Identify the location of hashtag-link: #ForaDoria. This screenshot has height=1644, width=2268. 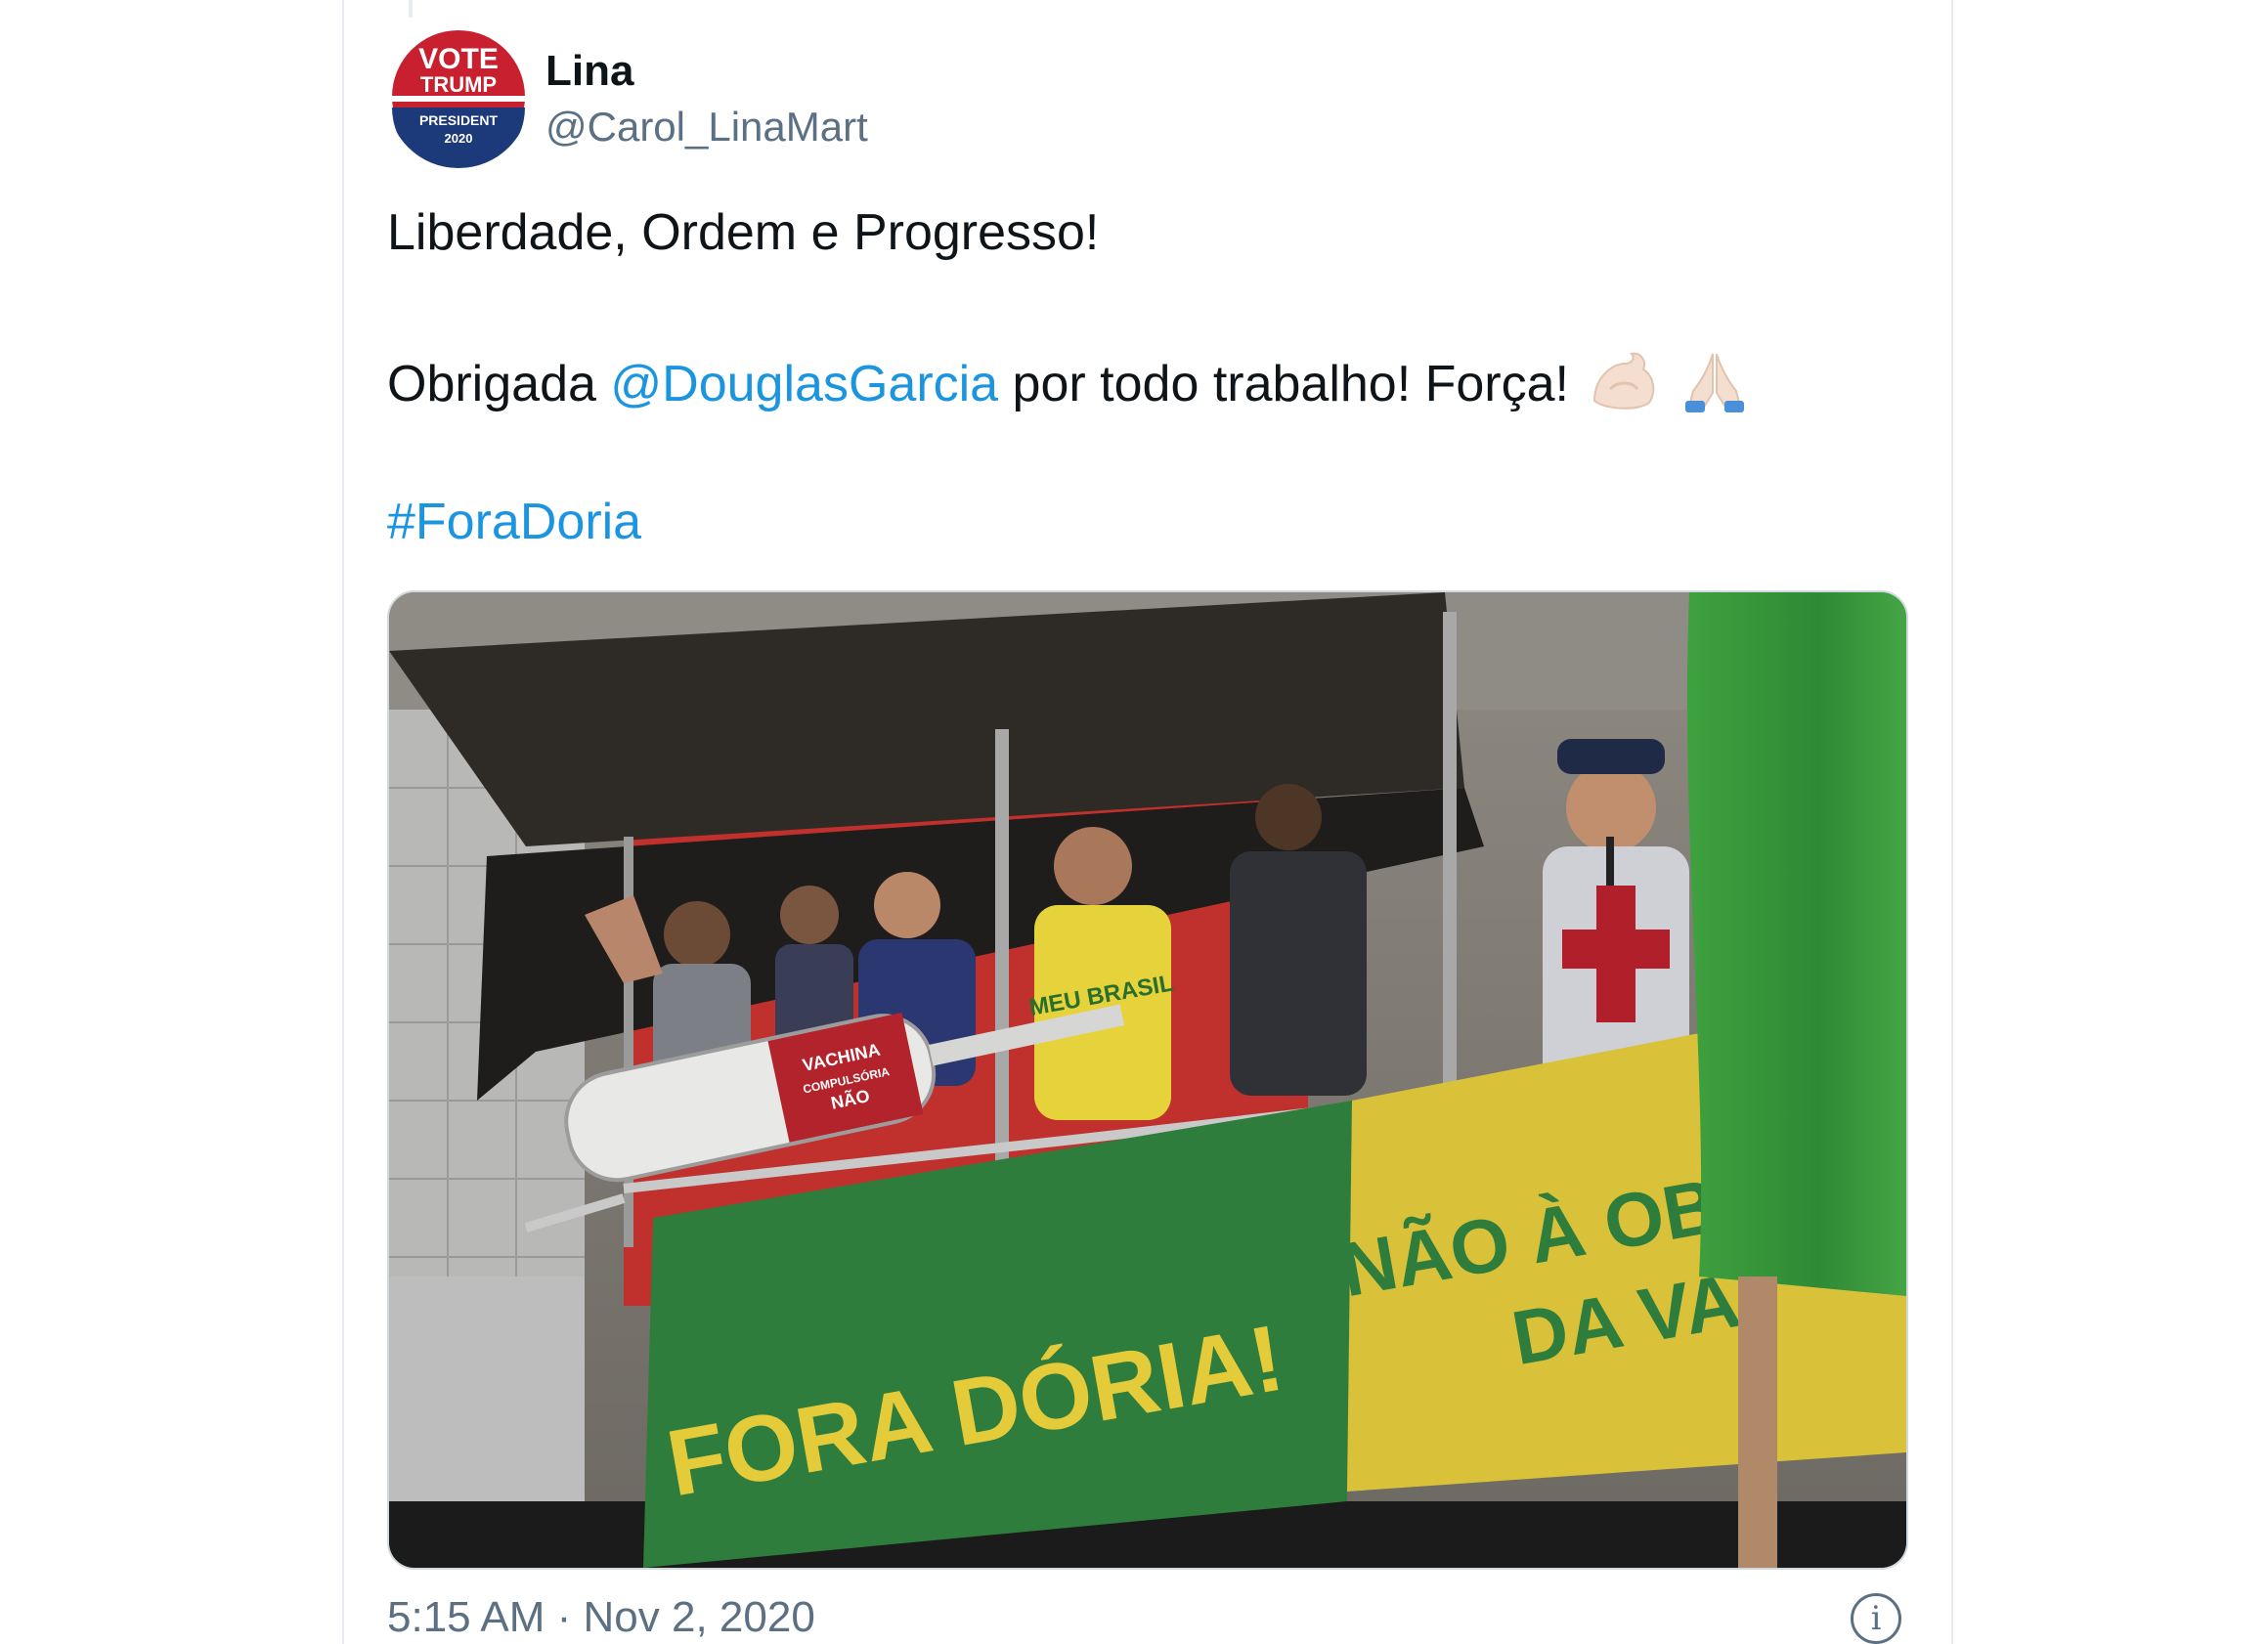
(514, 522).